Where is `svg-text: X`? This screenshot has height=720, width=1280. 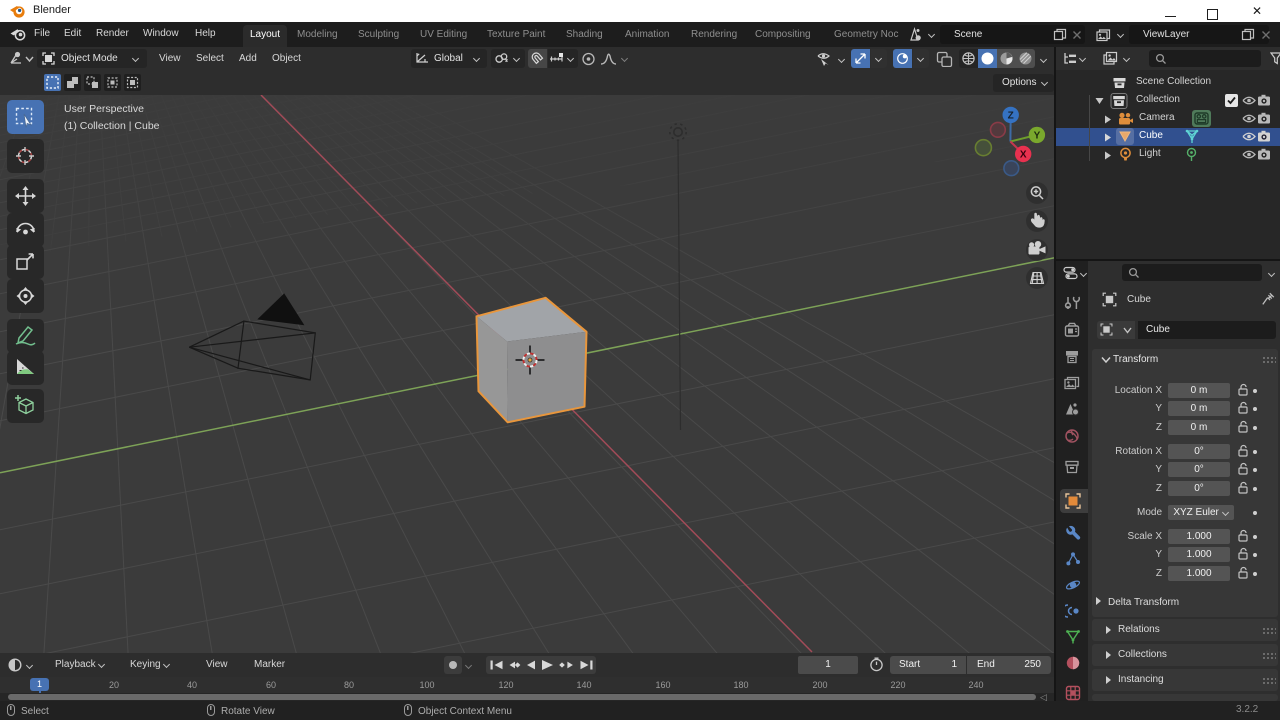 svg-text: X is located at coordinates (1023, 155).